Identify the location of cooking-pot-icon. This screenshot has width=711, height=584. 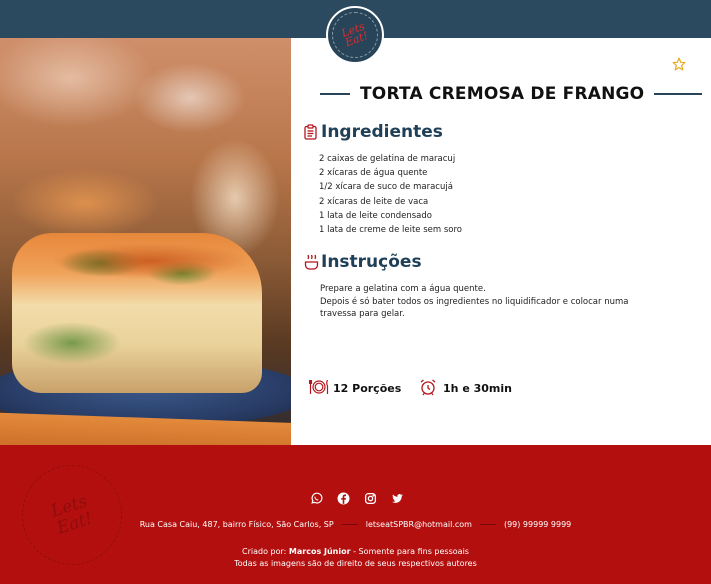
(311, 262).